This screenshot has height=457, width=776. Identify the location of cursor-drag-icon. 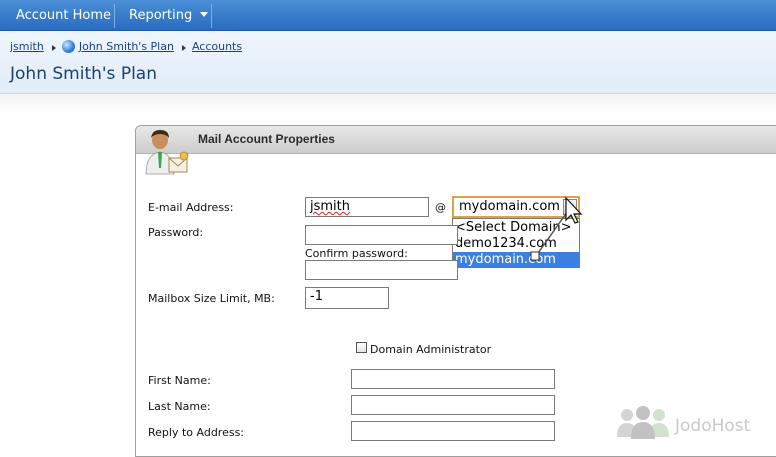
(556, 228).